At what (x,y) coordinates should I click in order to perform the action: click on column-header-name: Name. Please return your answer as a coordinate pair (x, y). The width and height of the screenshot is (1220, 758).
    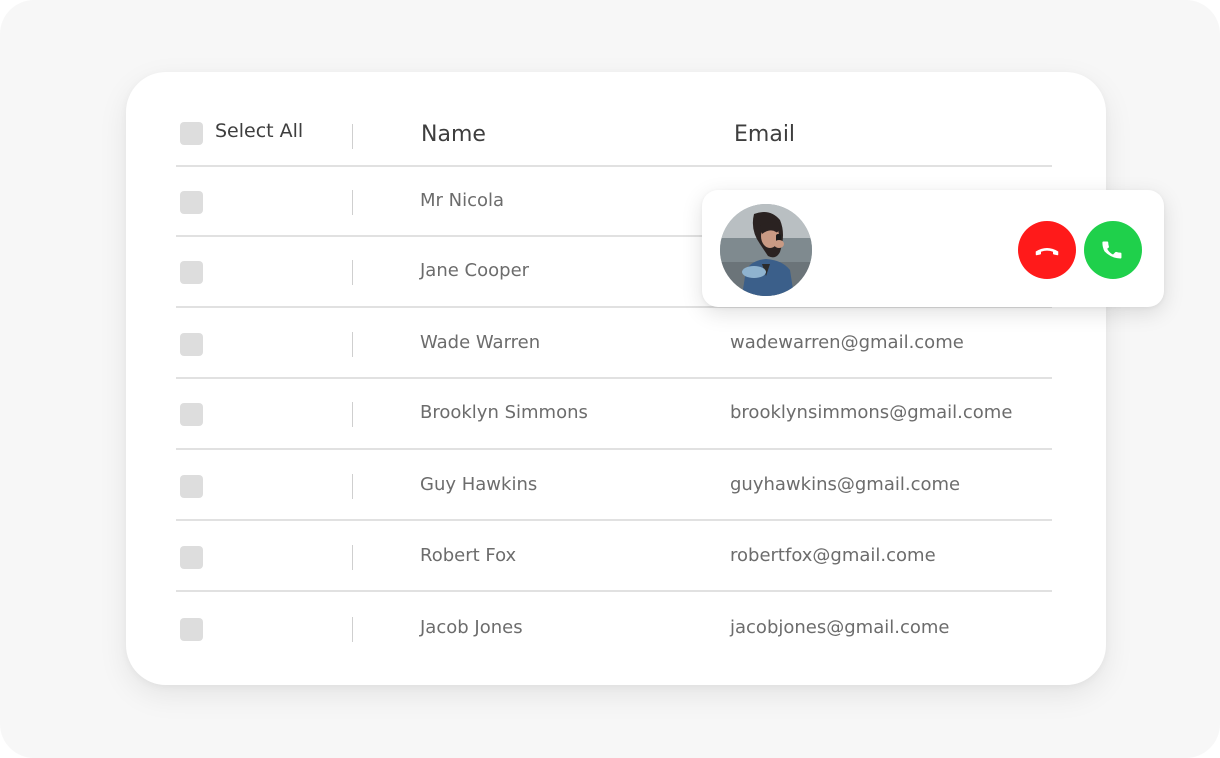
    Looking at the image, I should click on (453, 134).